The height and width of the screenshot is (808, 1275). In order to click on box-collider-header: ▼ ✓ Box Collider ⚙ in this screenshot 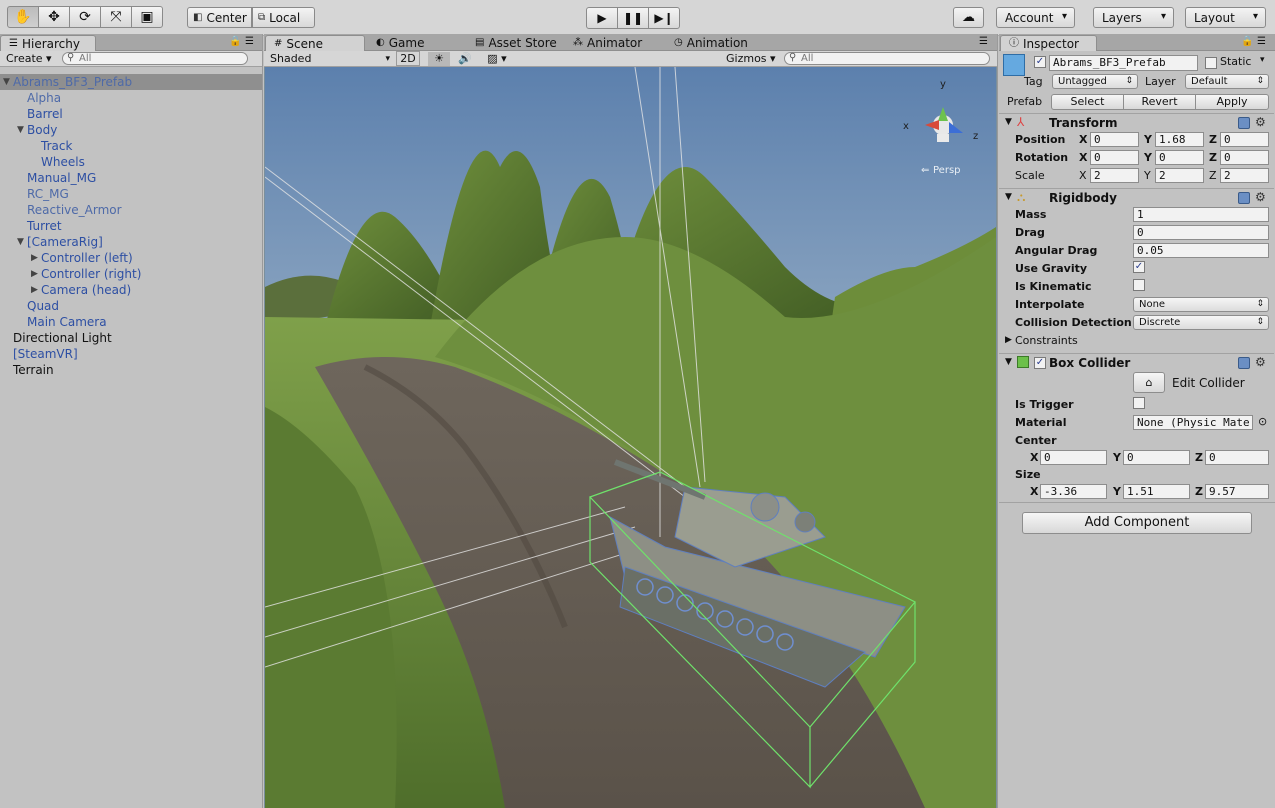, I will do `click(1136, 362)`.